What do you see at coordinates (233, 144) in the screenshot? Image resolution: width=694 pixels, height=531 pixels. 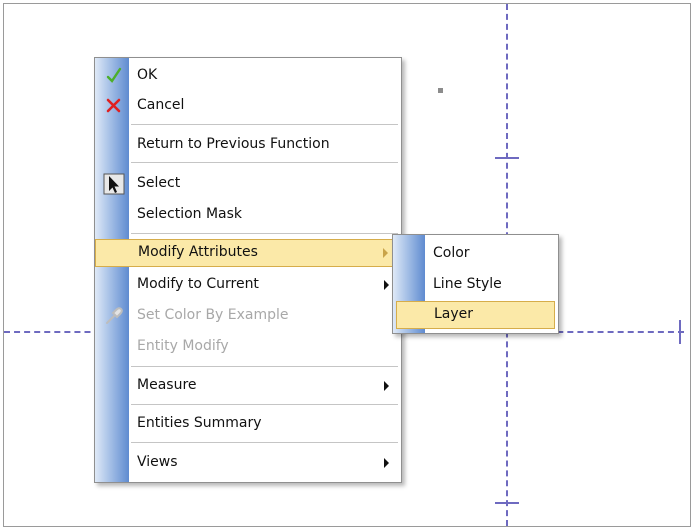 I see `menu-item-label: Return to Previous Function` at bounding box center [233, 144].